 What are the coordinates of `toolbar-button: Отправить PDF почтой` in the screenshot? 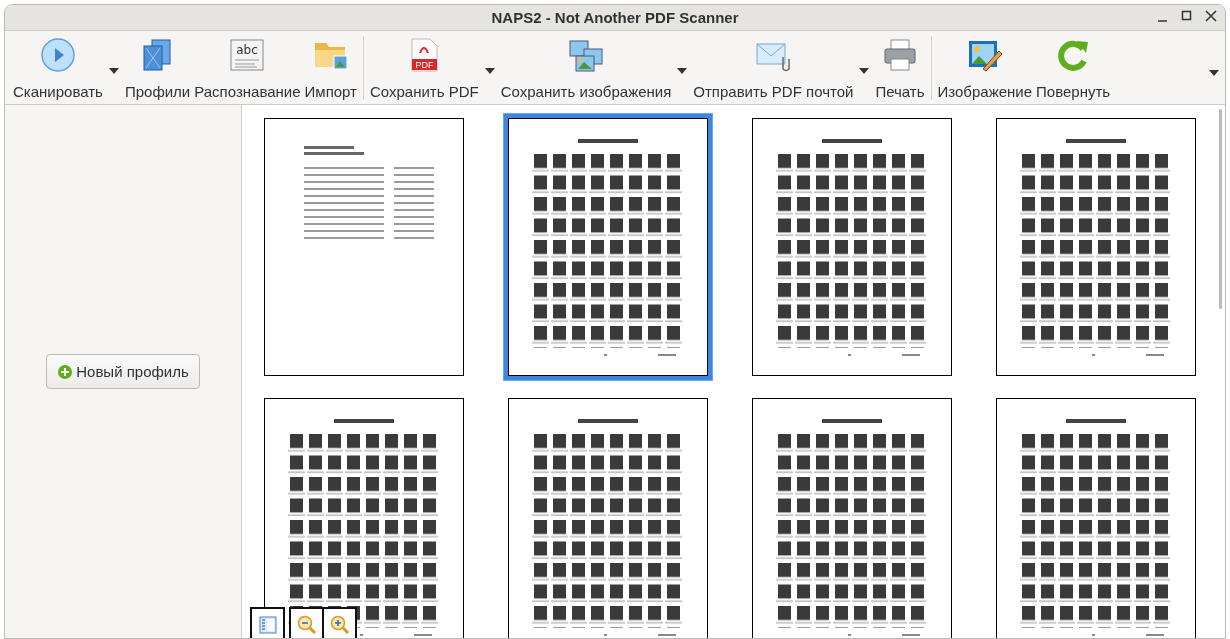 It's located at (773, 68).